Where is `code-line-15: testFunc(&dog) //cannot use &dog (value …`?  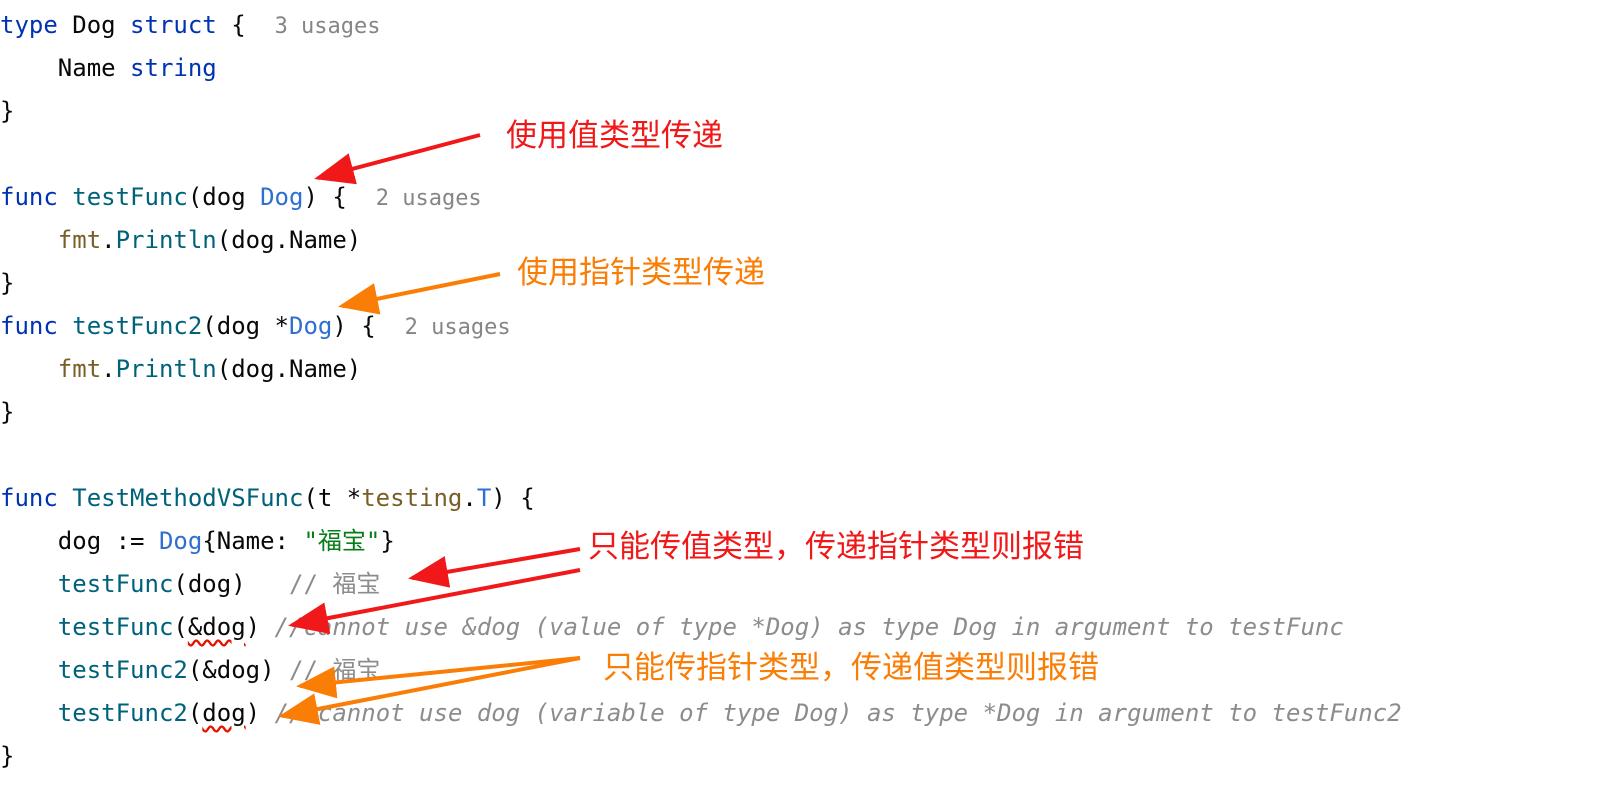
code-line-15: testFunc(&dog) //cannot use &dog (value … is located at coordinates (701, 627).